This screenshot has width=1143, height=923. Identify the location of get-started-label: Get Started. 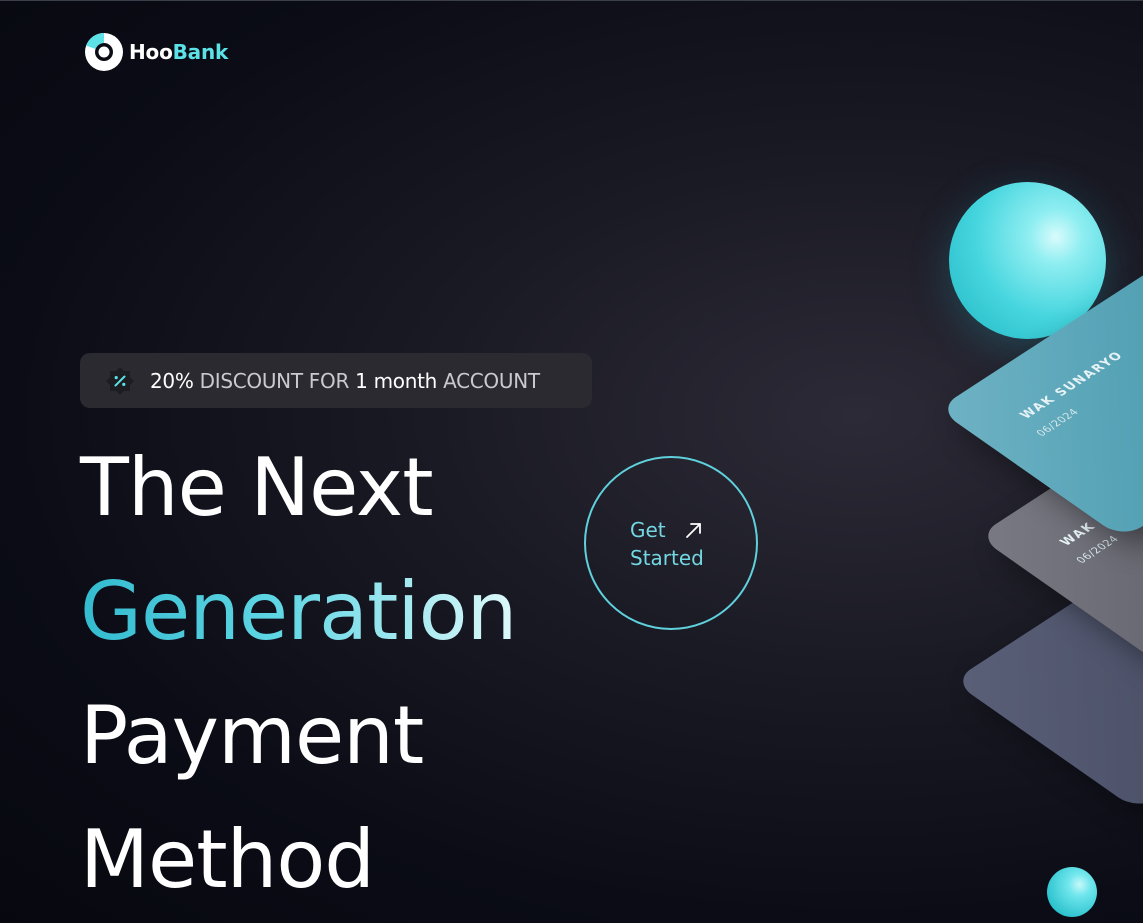
(667, 544).